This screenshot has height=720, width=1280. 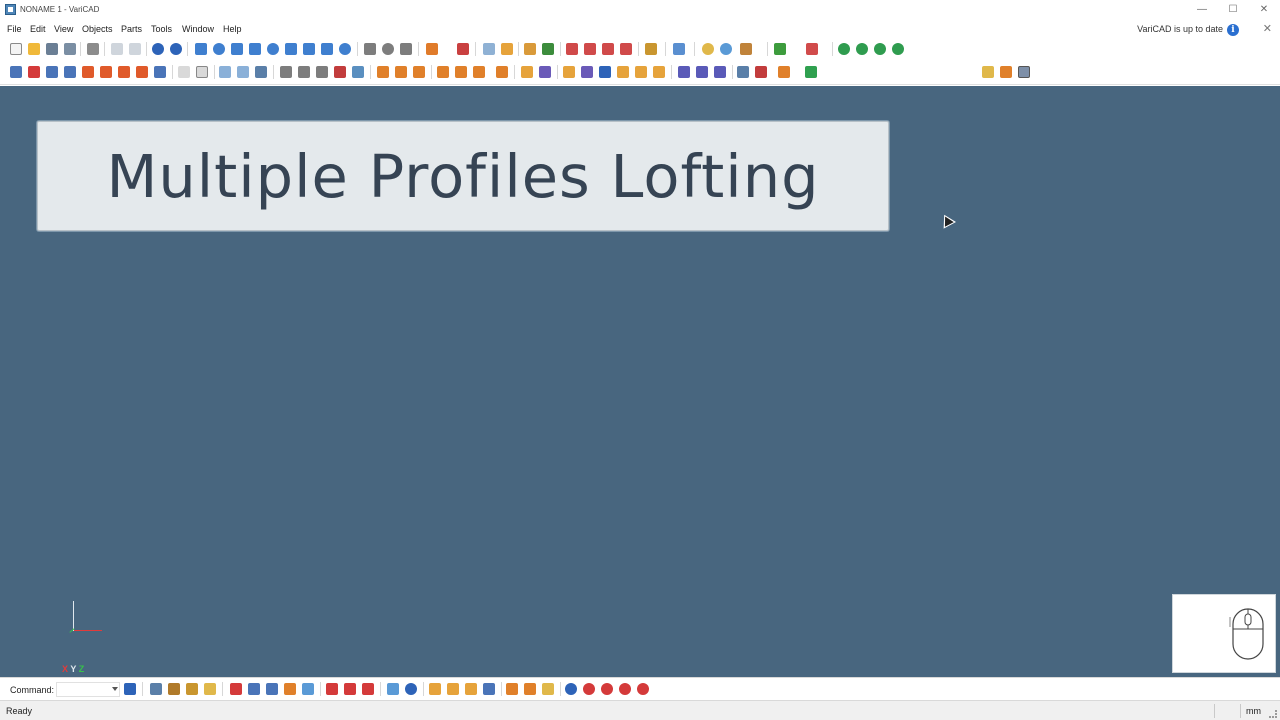 I want to click on cmd-snap-2-icon, so click(x=453, y=689).